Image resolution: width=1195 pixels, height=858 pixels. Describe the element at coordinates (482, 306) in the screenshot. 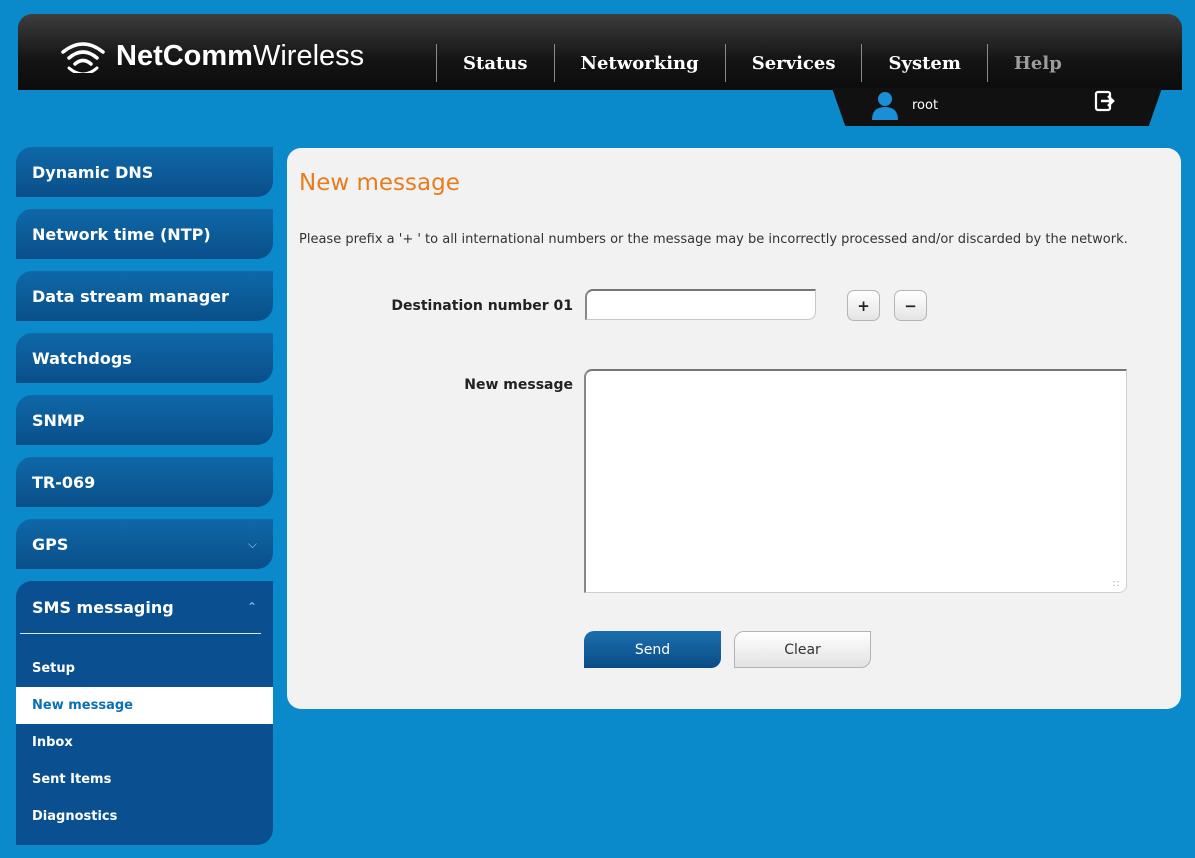

I see `destination-number-label: Destination number 01` at that location.